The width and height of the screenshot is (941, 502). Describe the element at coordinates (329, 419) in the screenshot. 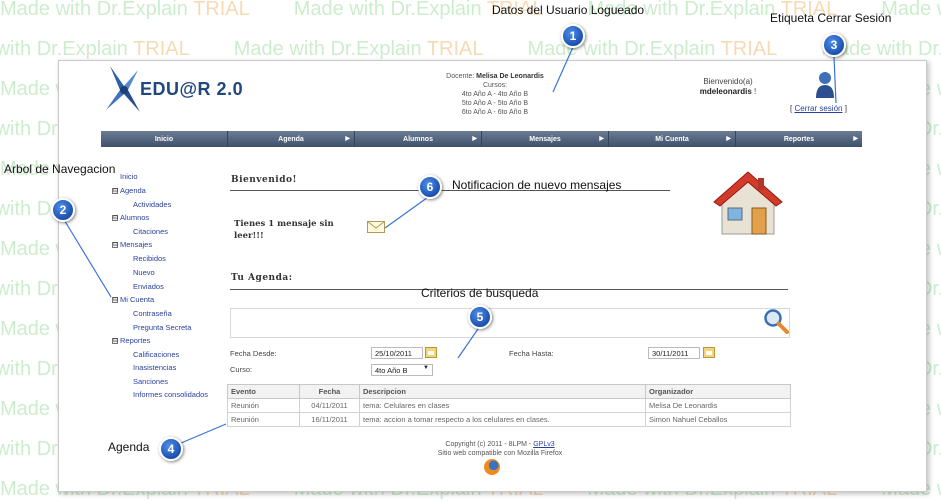

I see `table-cell: 16/11/2011` at that location.